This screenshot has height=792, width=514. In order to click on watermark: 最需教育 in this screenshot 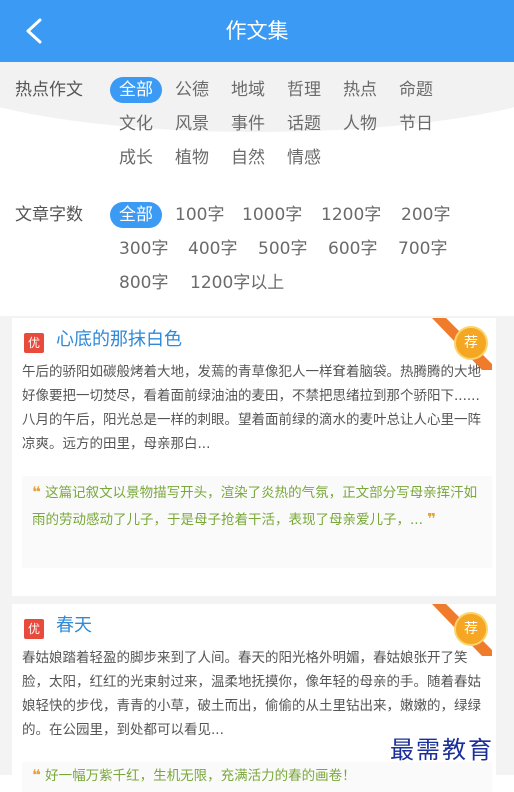, I will do `click(442, 750)`.